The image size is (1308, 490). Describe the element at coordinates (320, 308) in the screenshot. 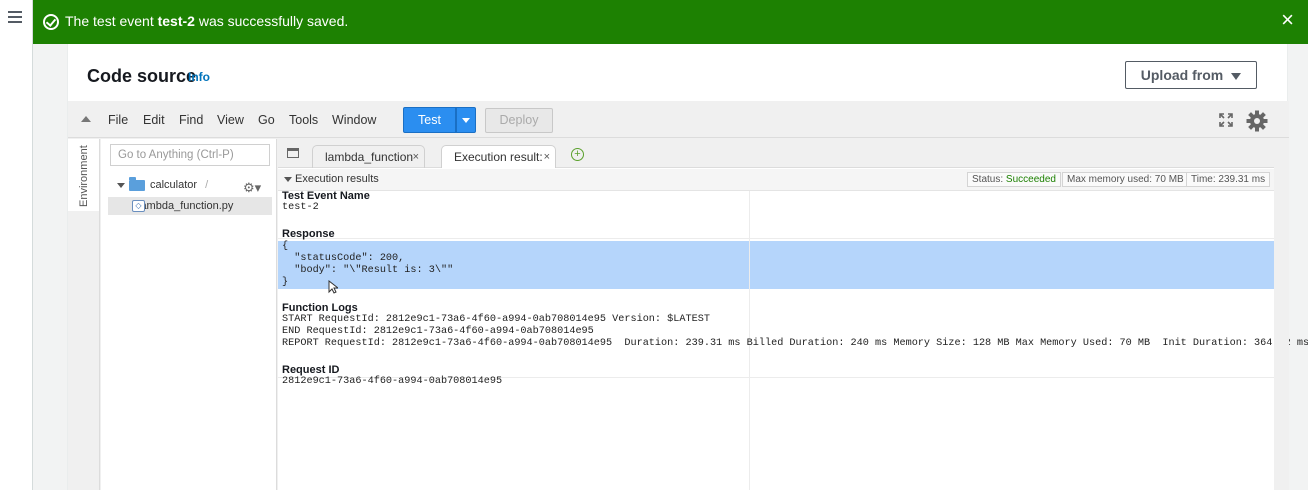

I see `function-logs-title: Function Logs` at that location.